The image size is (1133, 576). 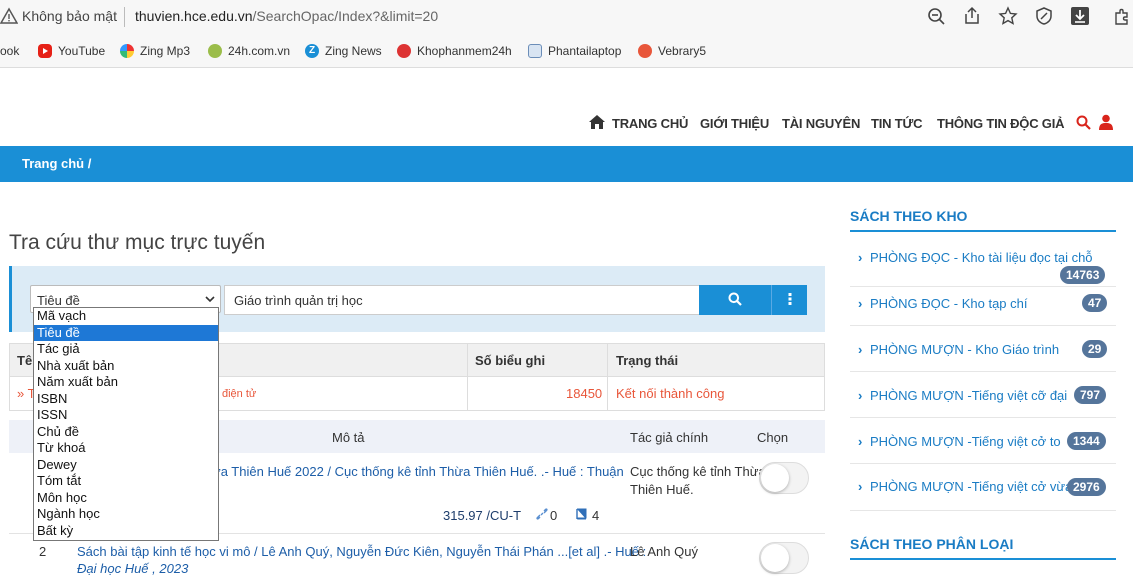 I want to click on search-button, so click(x=735, y=300).